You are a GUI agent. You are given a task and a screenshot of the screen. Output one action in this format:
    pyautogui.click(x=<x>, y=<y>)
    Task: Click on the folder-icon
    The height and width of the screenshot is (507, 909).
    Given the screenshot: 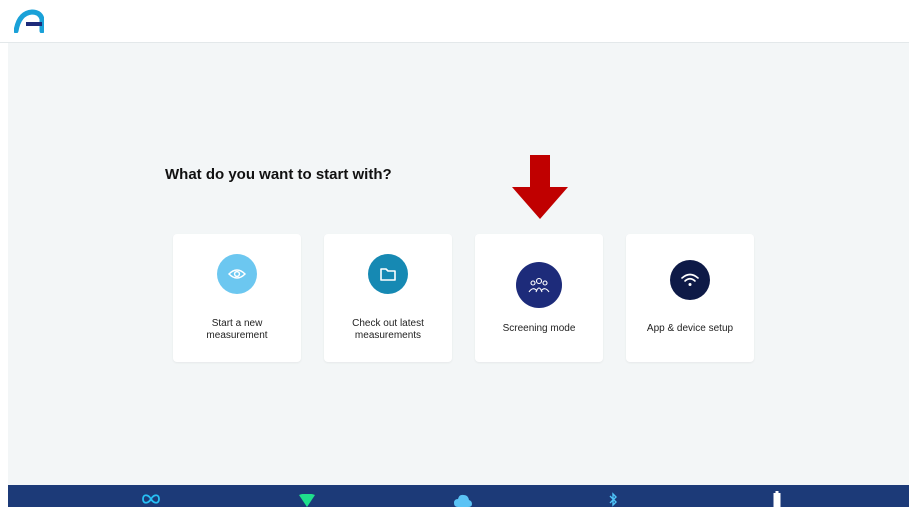 What is the action you would take?
    pyautogui.click(x=388, y=274)
    